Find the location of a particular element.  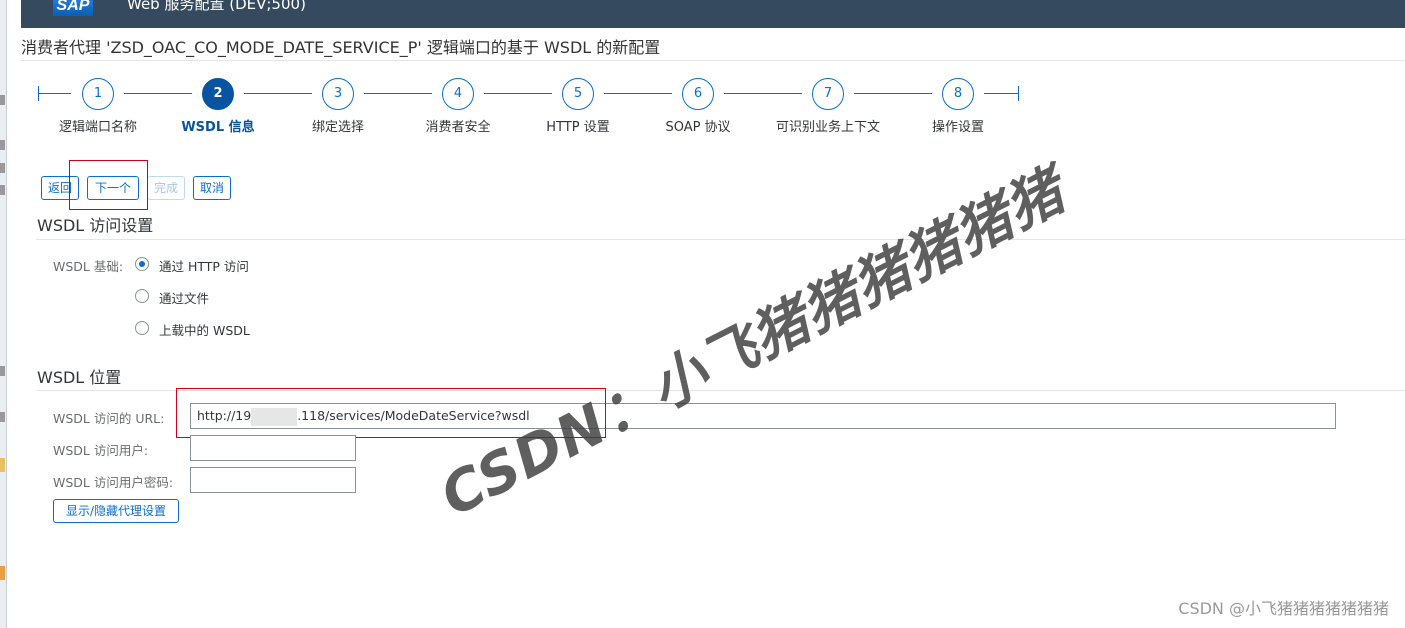

wsdl-password-label: WSDL 访问用户密码: is located at coordinates (113, 482).